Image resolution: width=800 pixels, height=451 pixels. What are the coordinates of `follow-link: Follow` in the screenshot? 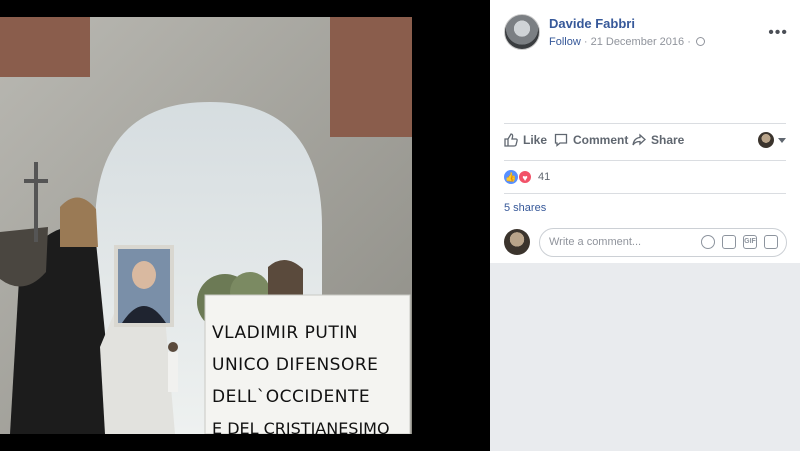 It's located at (565, 42).